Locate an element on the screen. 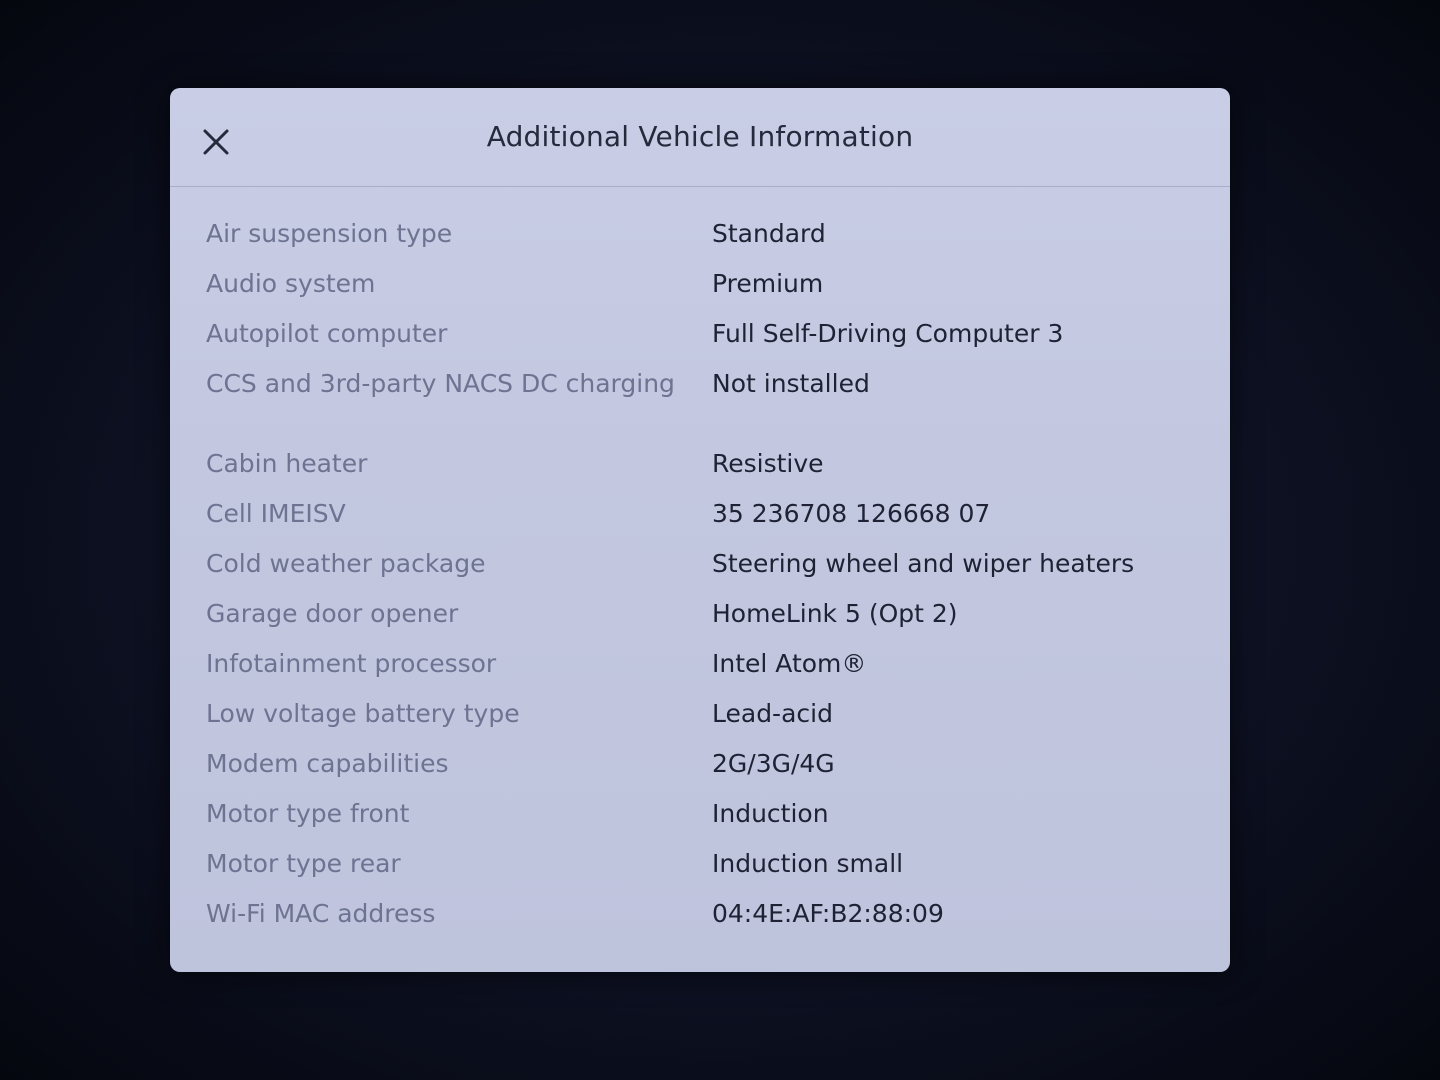  info-value: Premium is located at coordinates (768, 283).